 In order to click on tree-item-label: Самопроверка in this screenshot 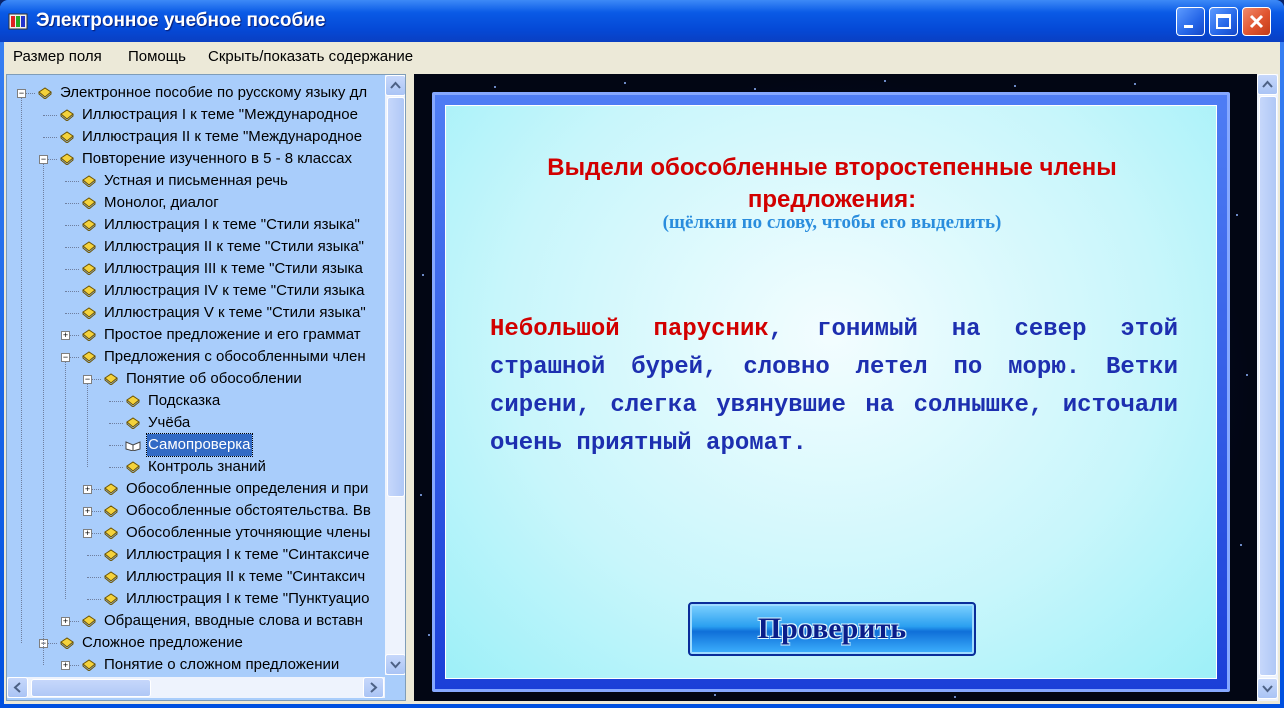, I will do `click(199, 445)`.